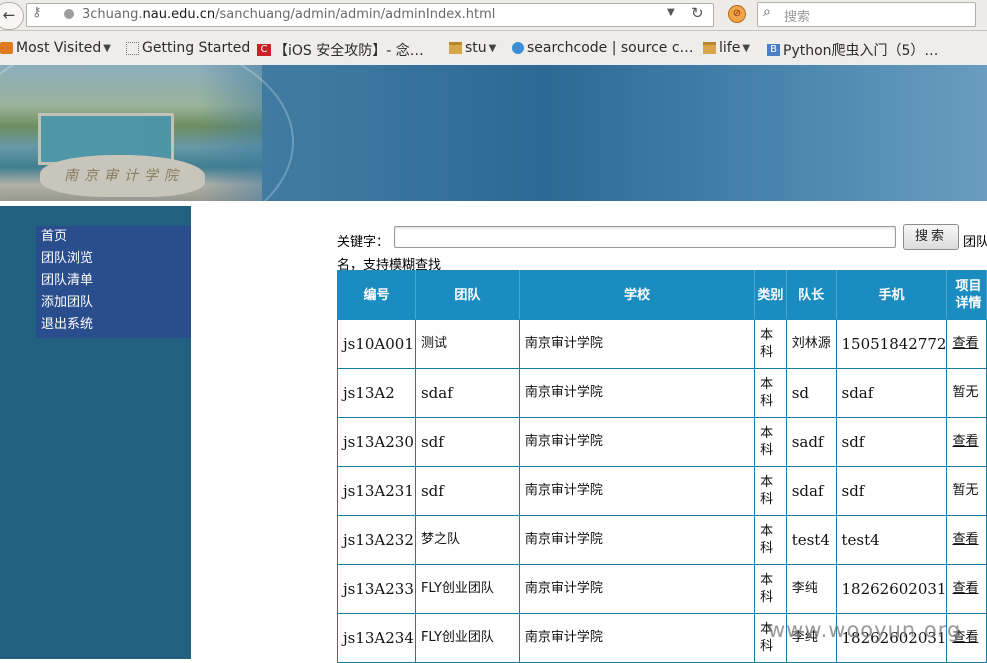 The width and height of the screenshot is (987, 663). What do you see at coordinates (69, 14) in the screenshot?
I see `site-identity-icon` at bounding box center [69, 14].